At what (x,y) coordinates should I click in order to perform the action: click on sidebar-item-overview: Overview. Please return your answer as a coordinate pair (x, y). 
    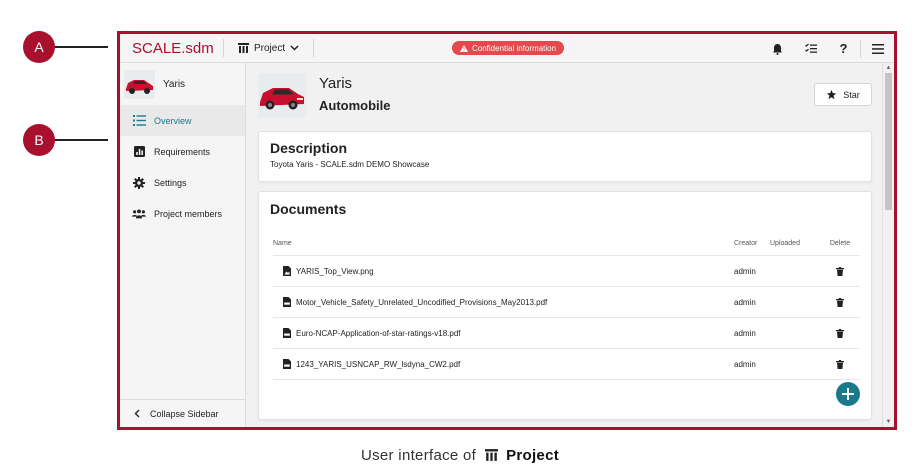
    Looking at the image, I should click on (182, 120).